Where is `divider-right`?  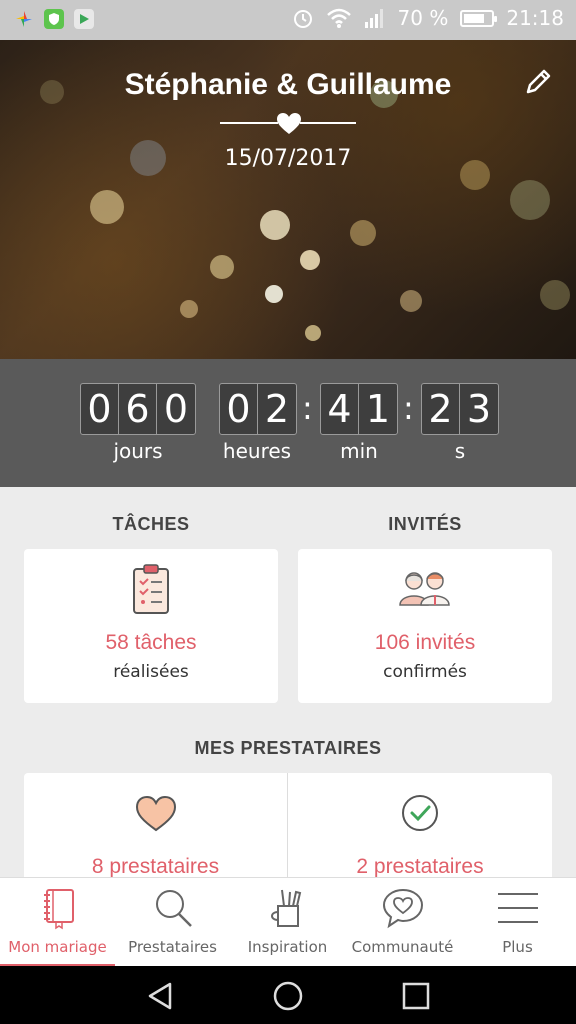 divider-right is located at coordinates (328, 123).